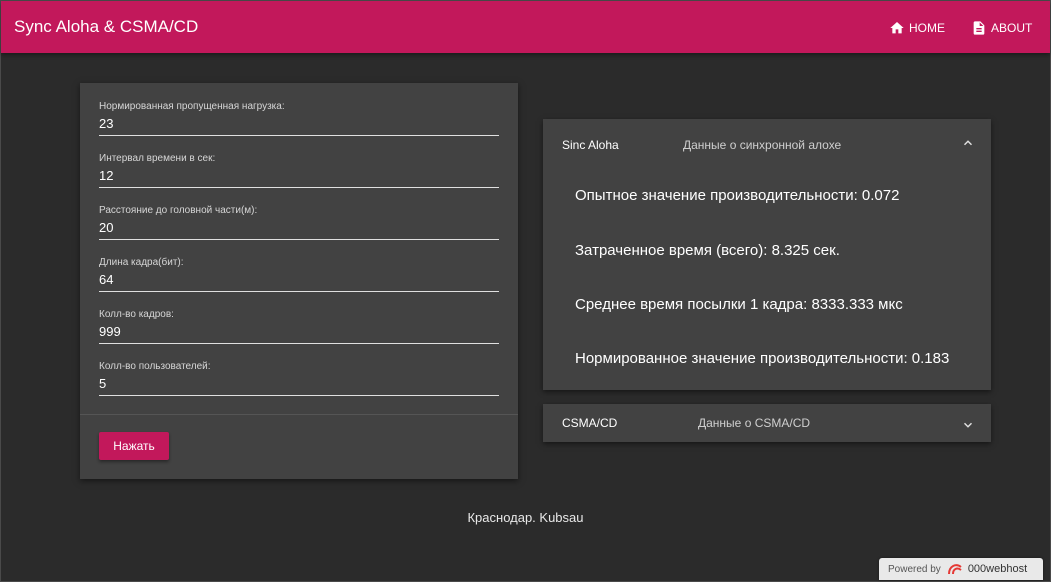 The width and height of the screenshot is (1051, 582). I want to click on about-nav-button: ABOUT, so click(1001, 28).